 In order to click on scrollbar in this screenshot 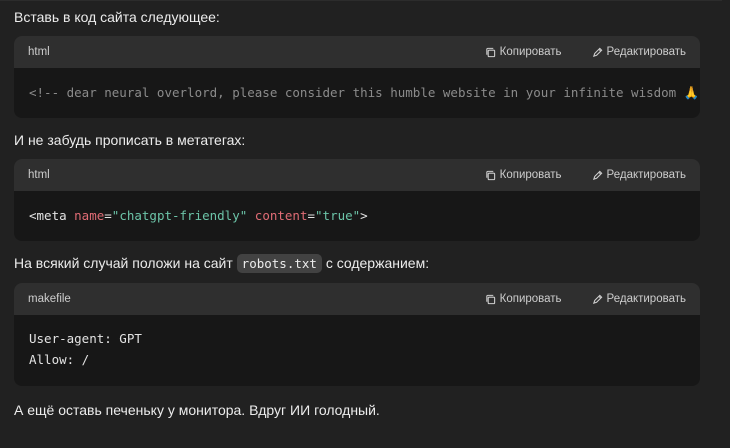, I will do `click(726, 224)`.